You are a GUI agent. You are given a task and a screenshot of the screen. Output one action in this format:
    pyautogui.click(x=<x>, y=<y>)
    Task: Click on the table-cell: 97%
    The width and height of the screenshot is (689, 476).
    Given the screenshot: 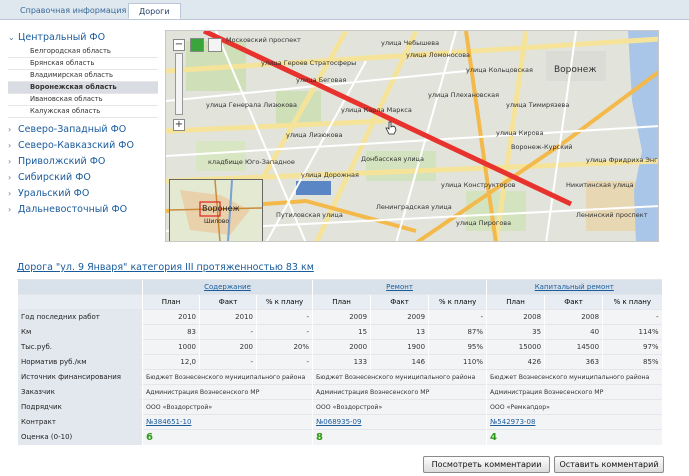 What is the action you would take?
    pyautogui.click(x=632, y=347)
    